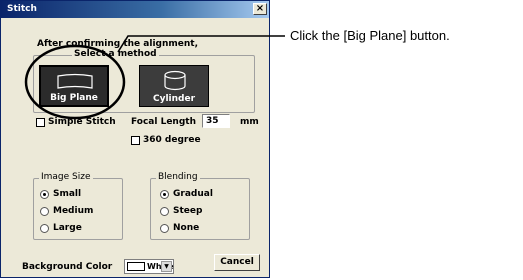  What do you see at coordinates (75, 82) in the screenshot?
I see `highlight-ellipse` at bounding box center [75, 82].